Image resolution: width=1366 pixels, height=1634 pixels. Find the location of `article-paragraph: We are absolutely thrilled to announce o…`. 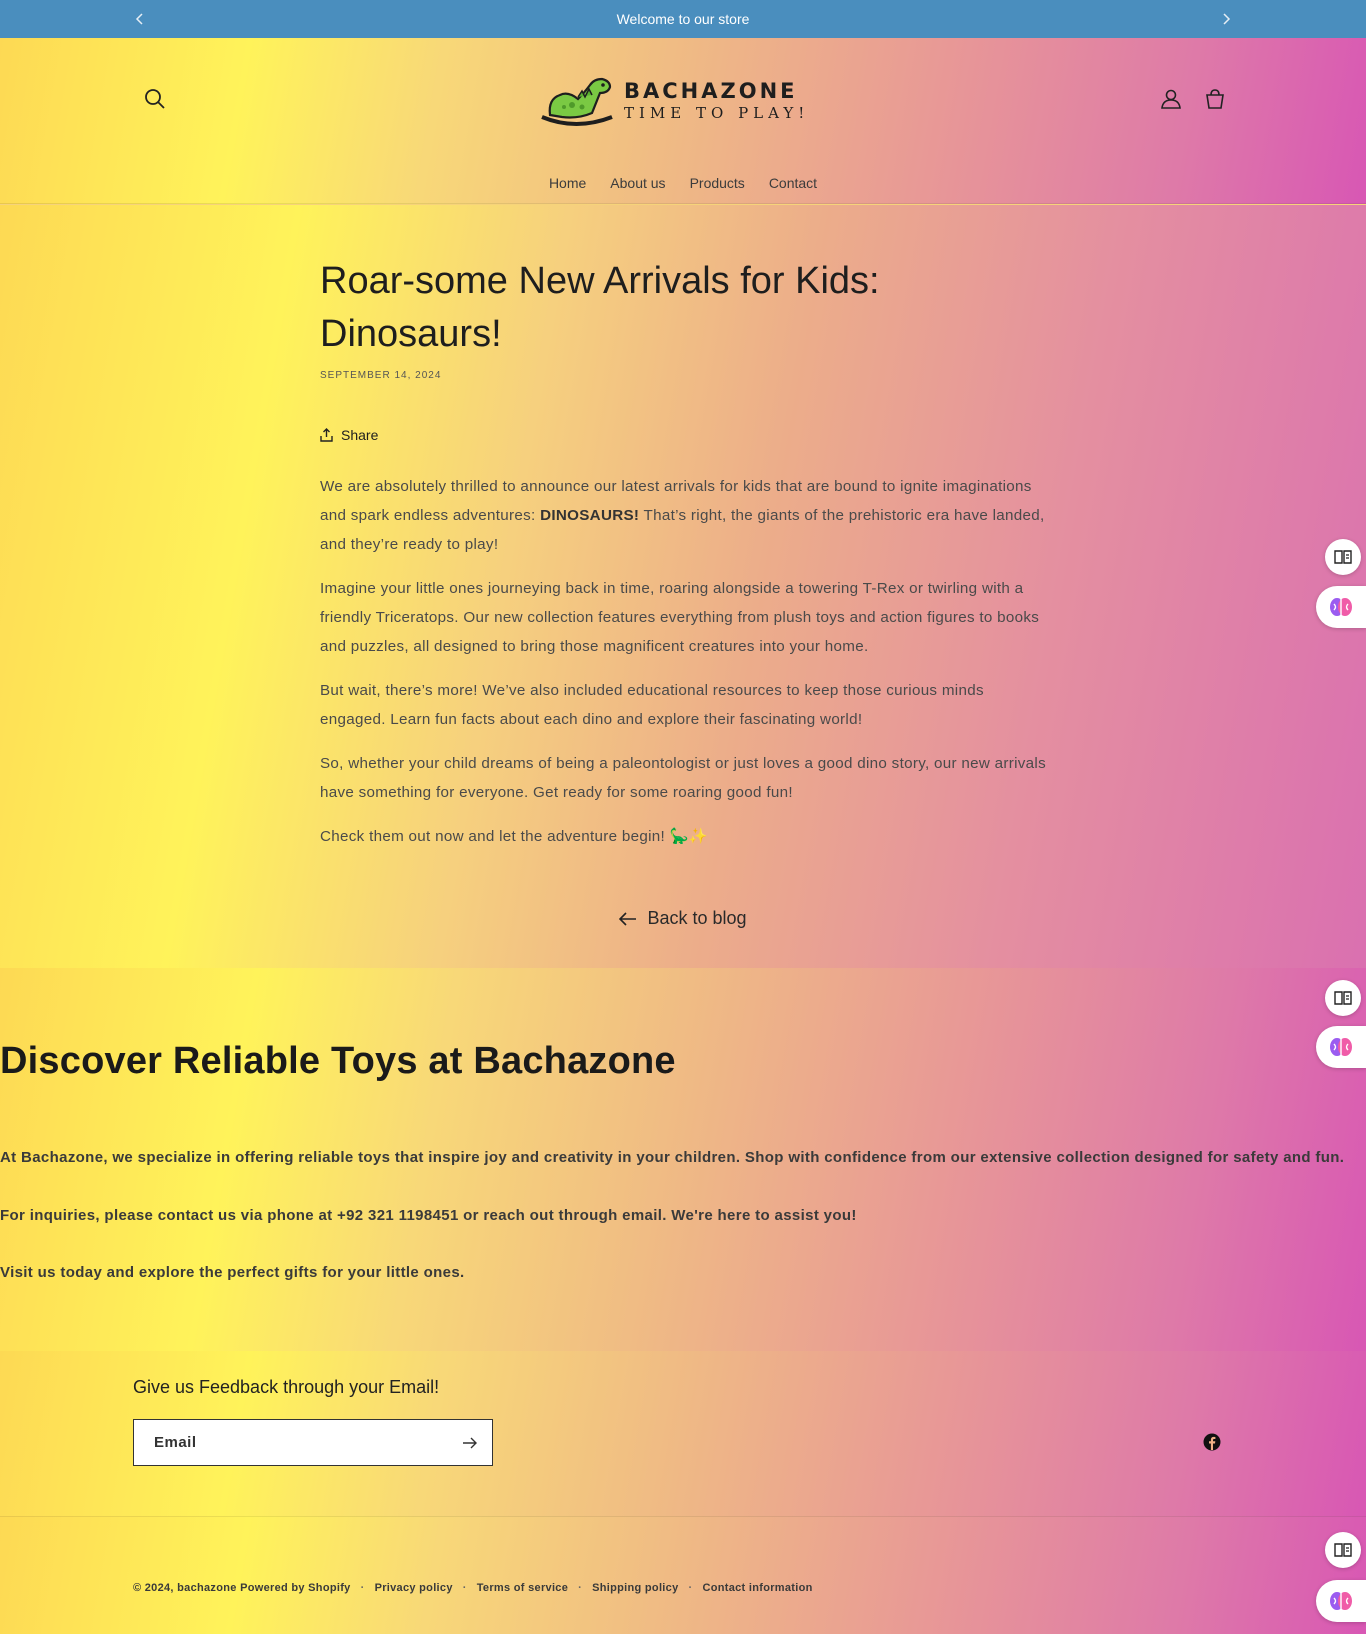

article-paragraph: We are absolutely thrilled to announce o… is located at coordinates (682, 515).